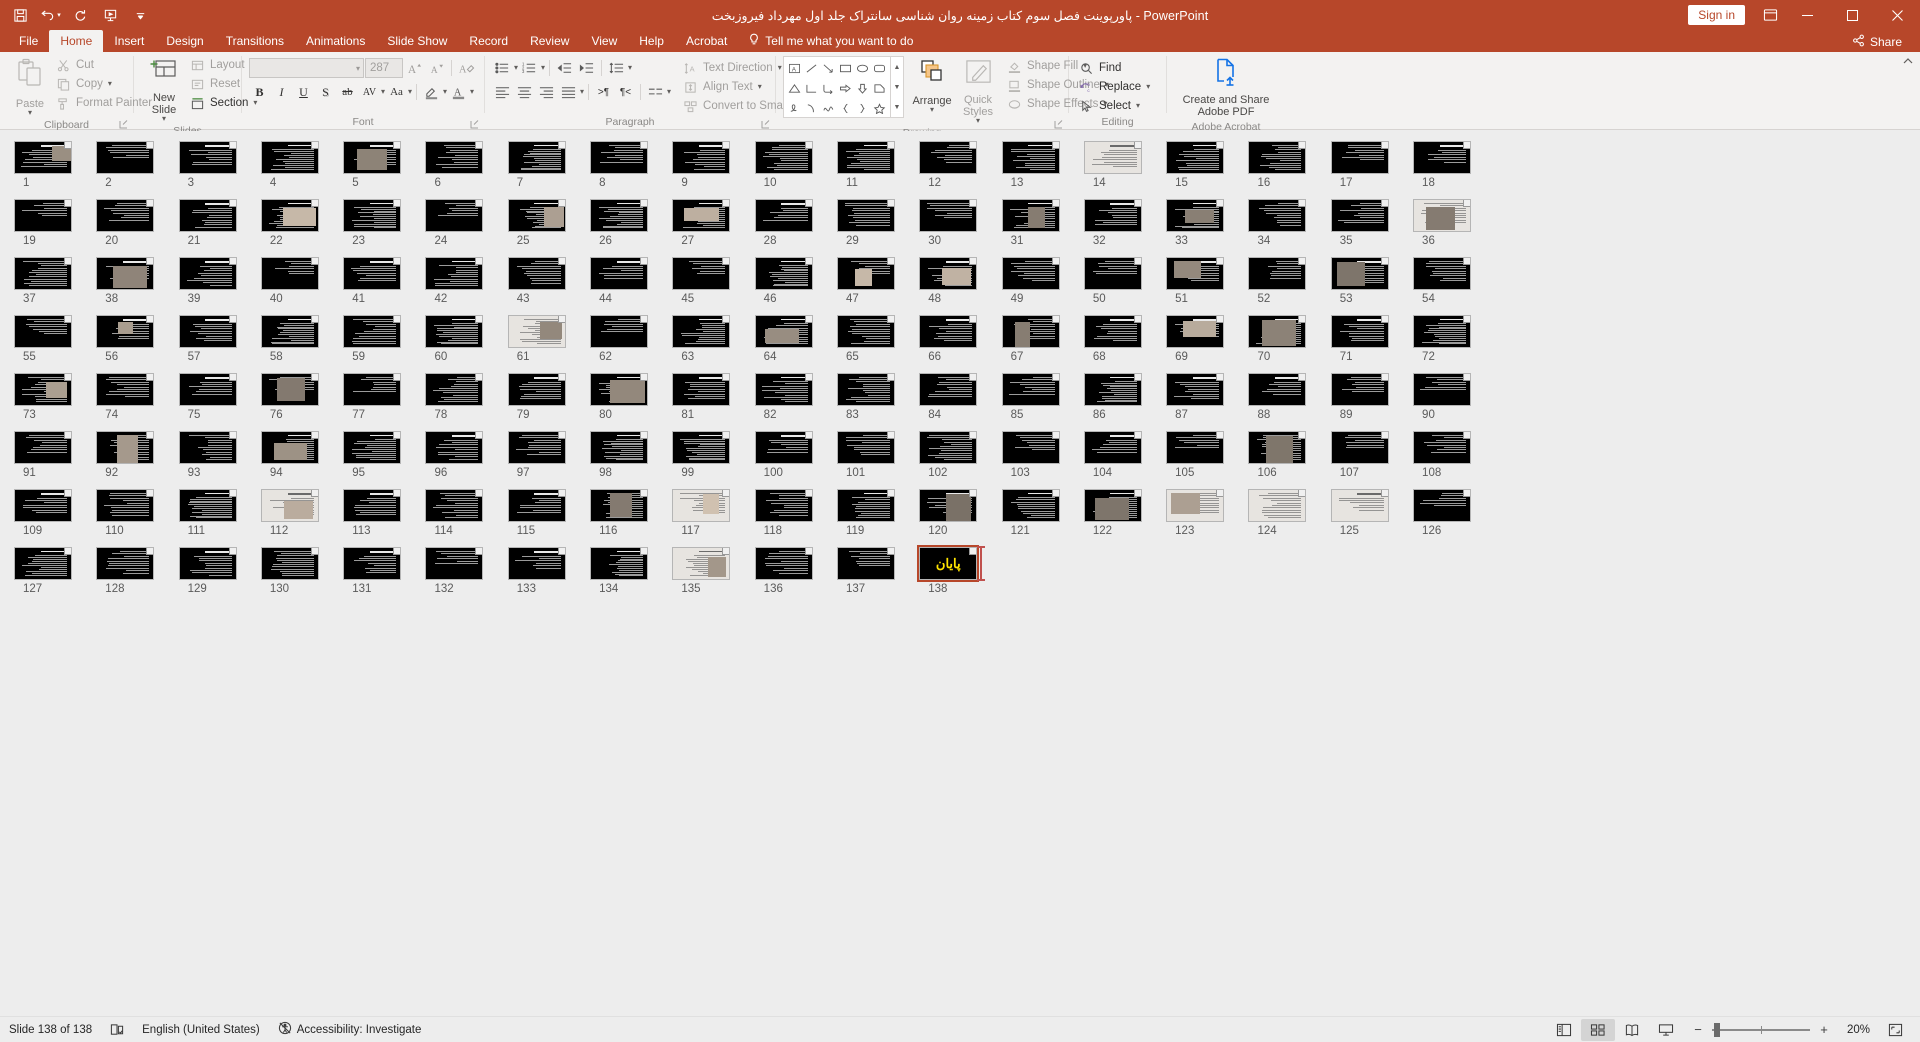  What do you see at coordinates (843, 87) in the screenshot?
I see `shapes-gallery: A ▲ ▼ ▼` at bounding box center [843, 87].